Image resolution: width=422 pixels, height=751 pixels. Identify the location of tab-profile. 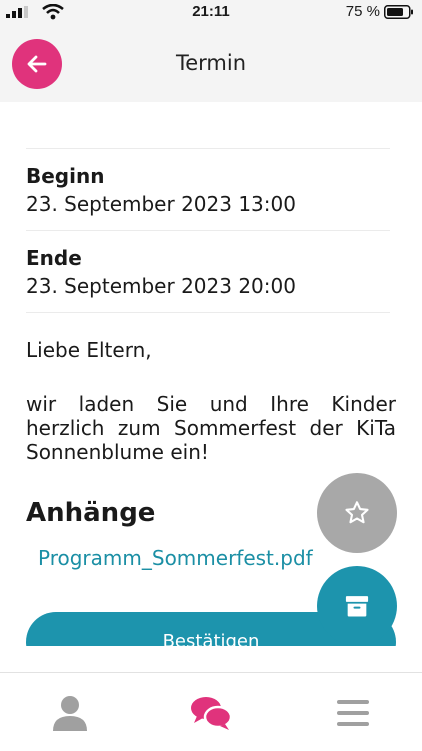
(70, 713).